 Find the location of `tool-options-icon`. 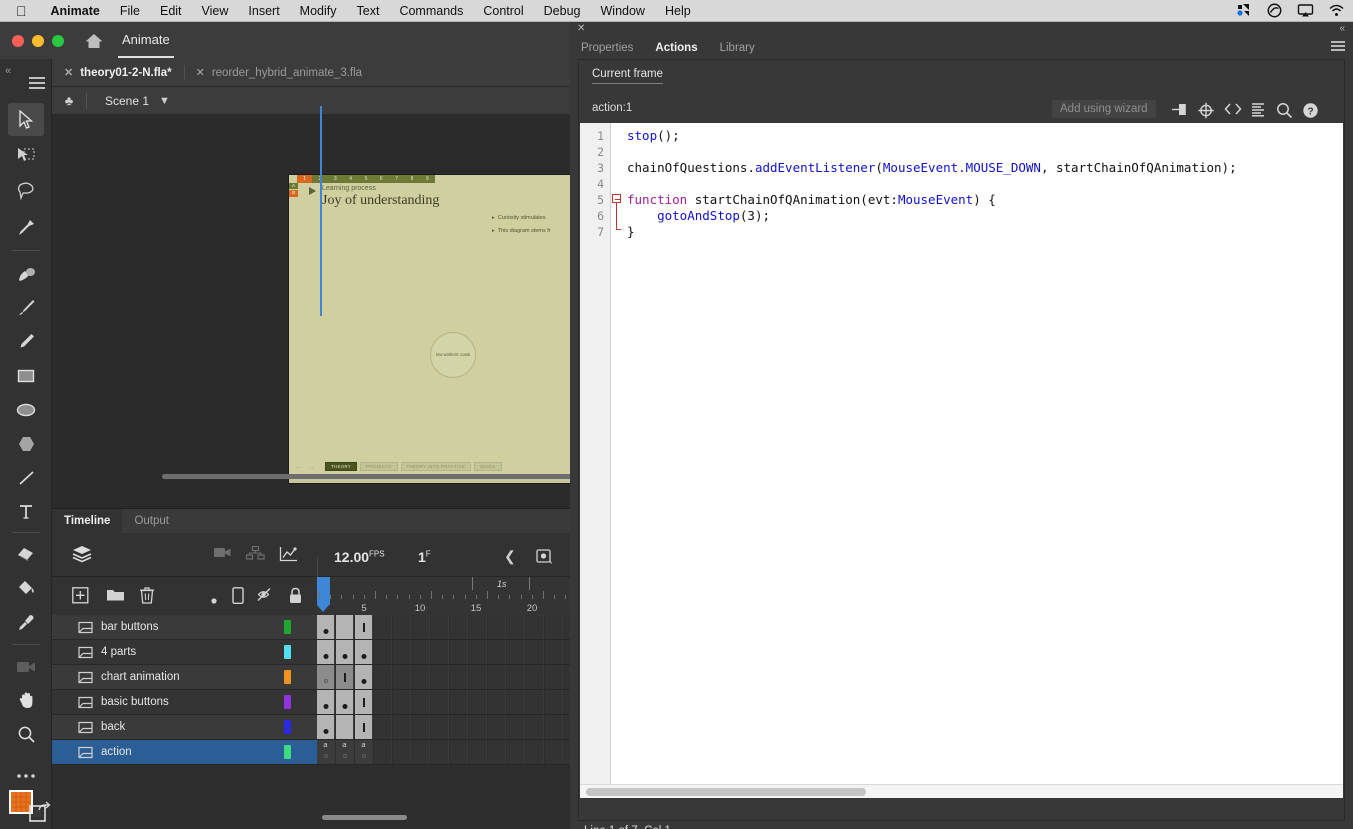

tool-options-icon is located at coordinates (37, 83).